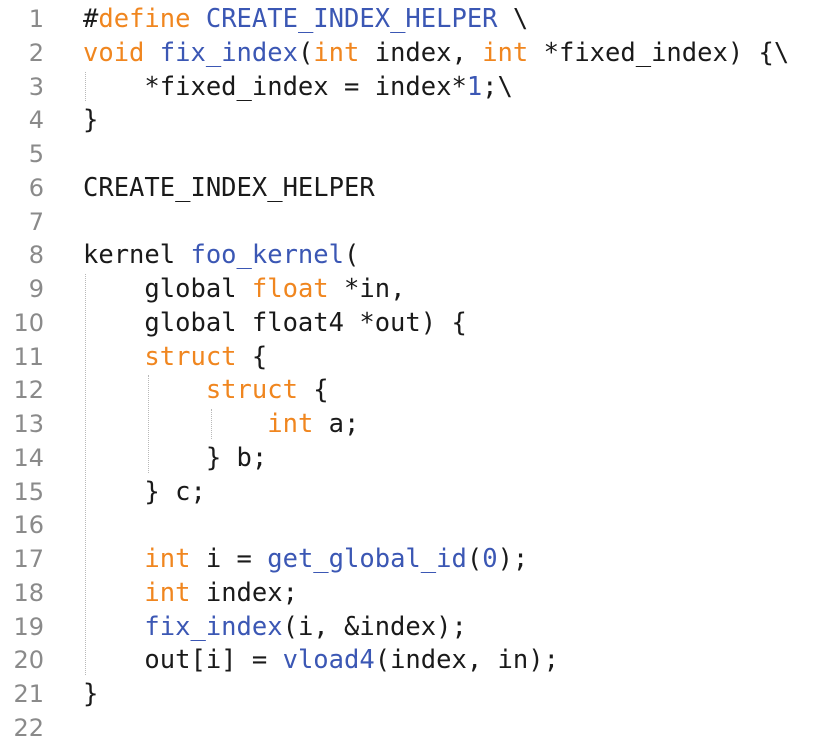  What do you see at coordinates (420, 255) in the screenshot?
I see `code-line: 8 kernel foo_kernel(` at bounding box center [420, 255].